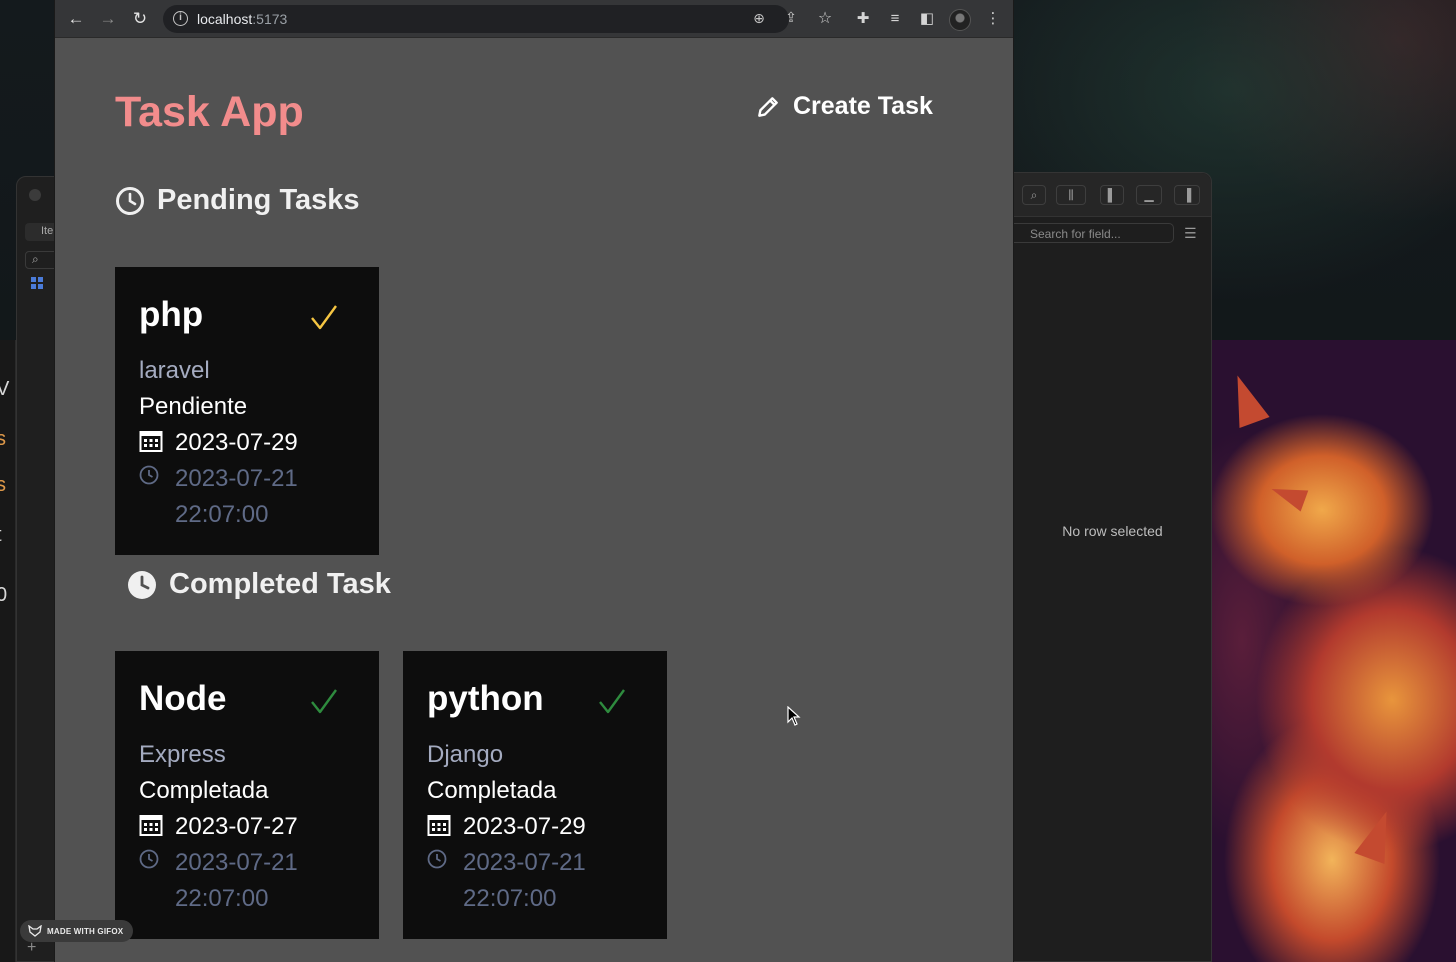  I want to click on pending-title-text: Pending Tasks, so click(258, 200).